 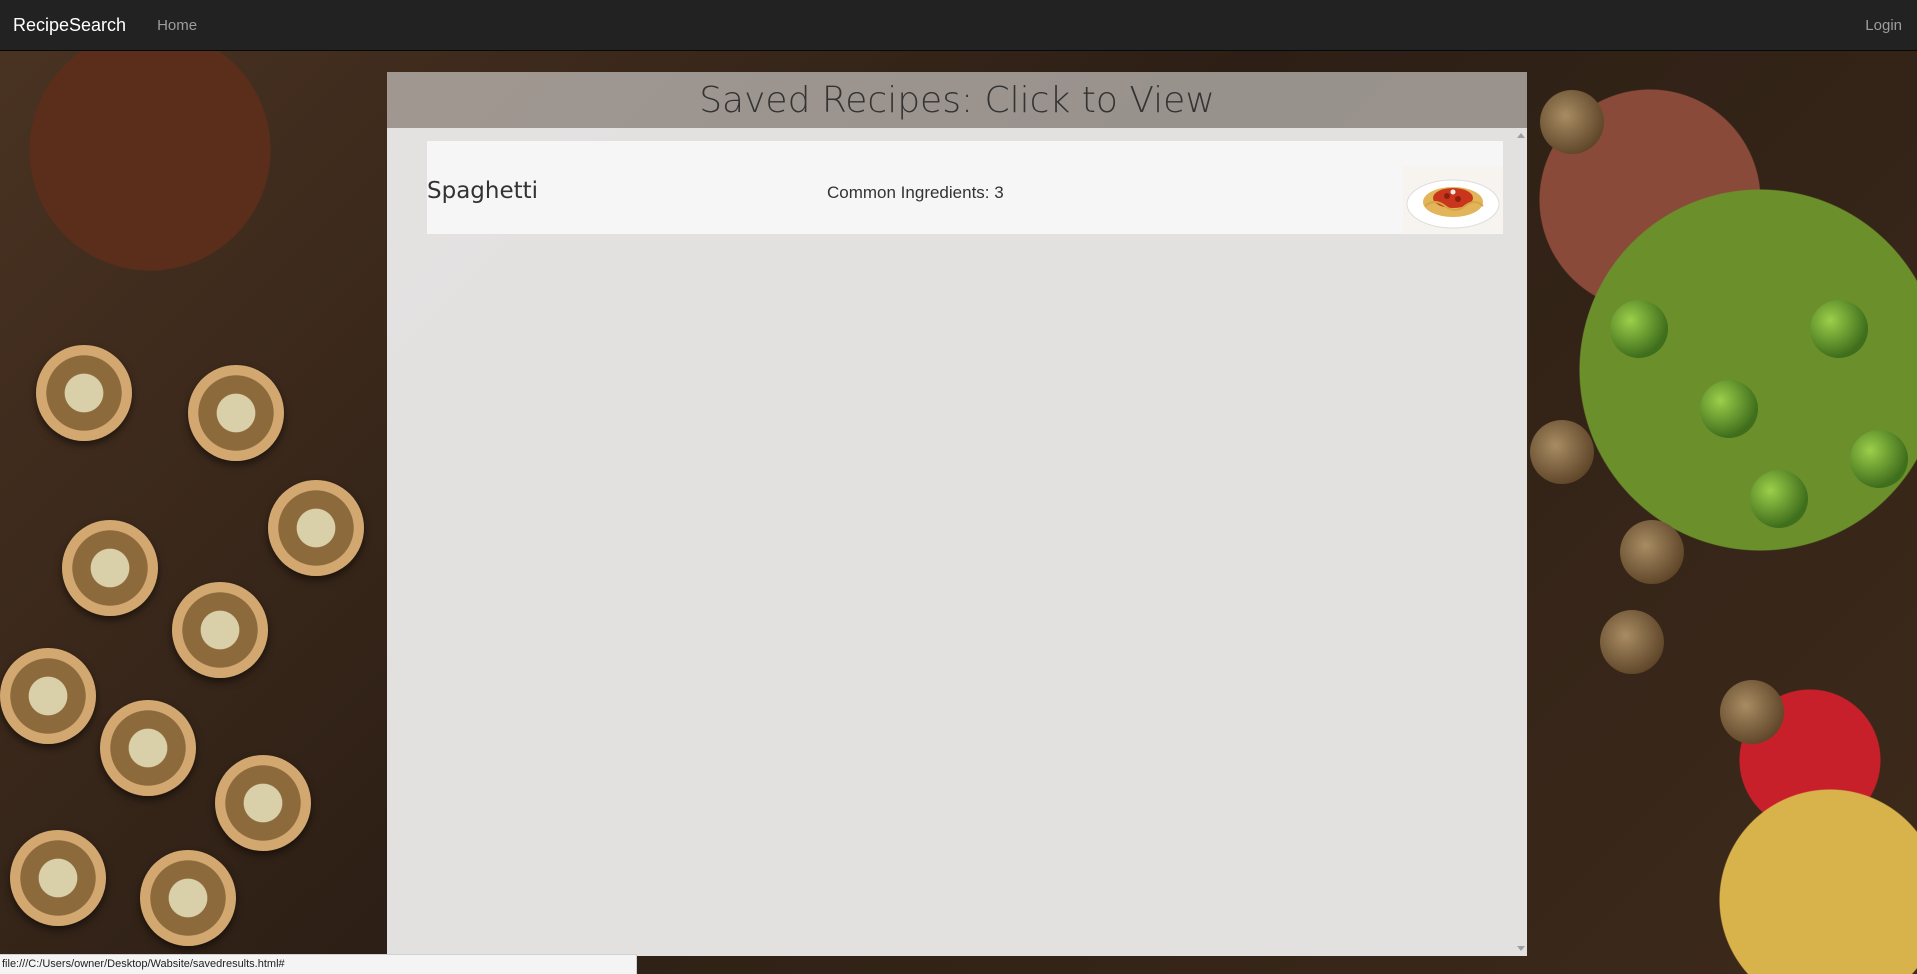 I want to click on brand-link: RecipeSearch, so click(x=69, y=25).